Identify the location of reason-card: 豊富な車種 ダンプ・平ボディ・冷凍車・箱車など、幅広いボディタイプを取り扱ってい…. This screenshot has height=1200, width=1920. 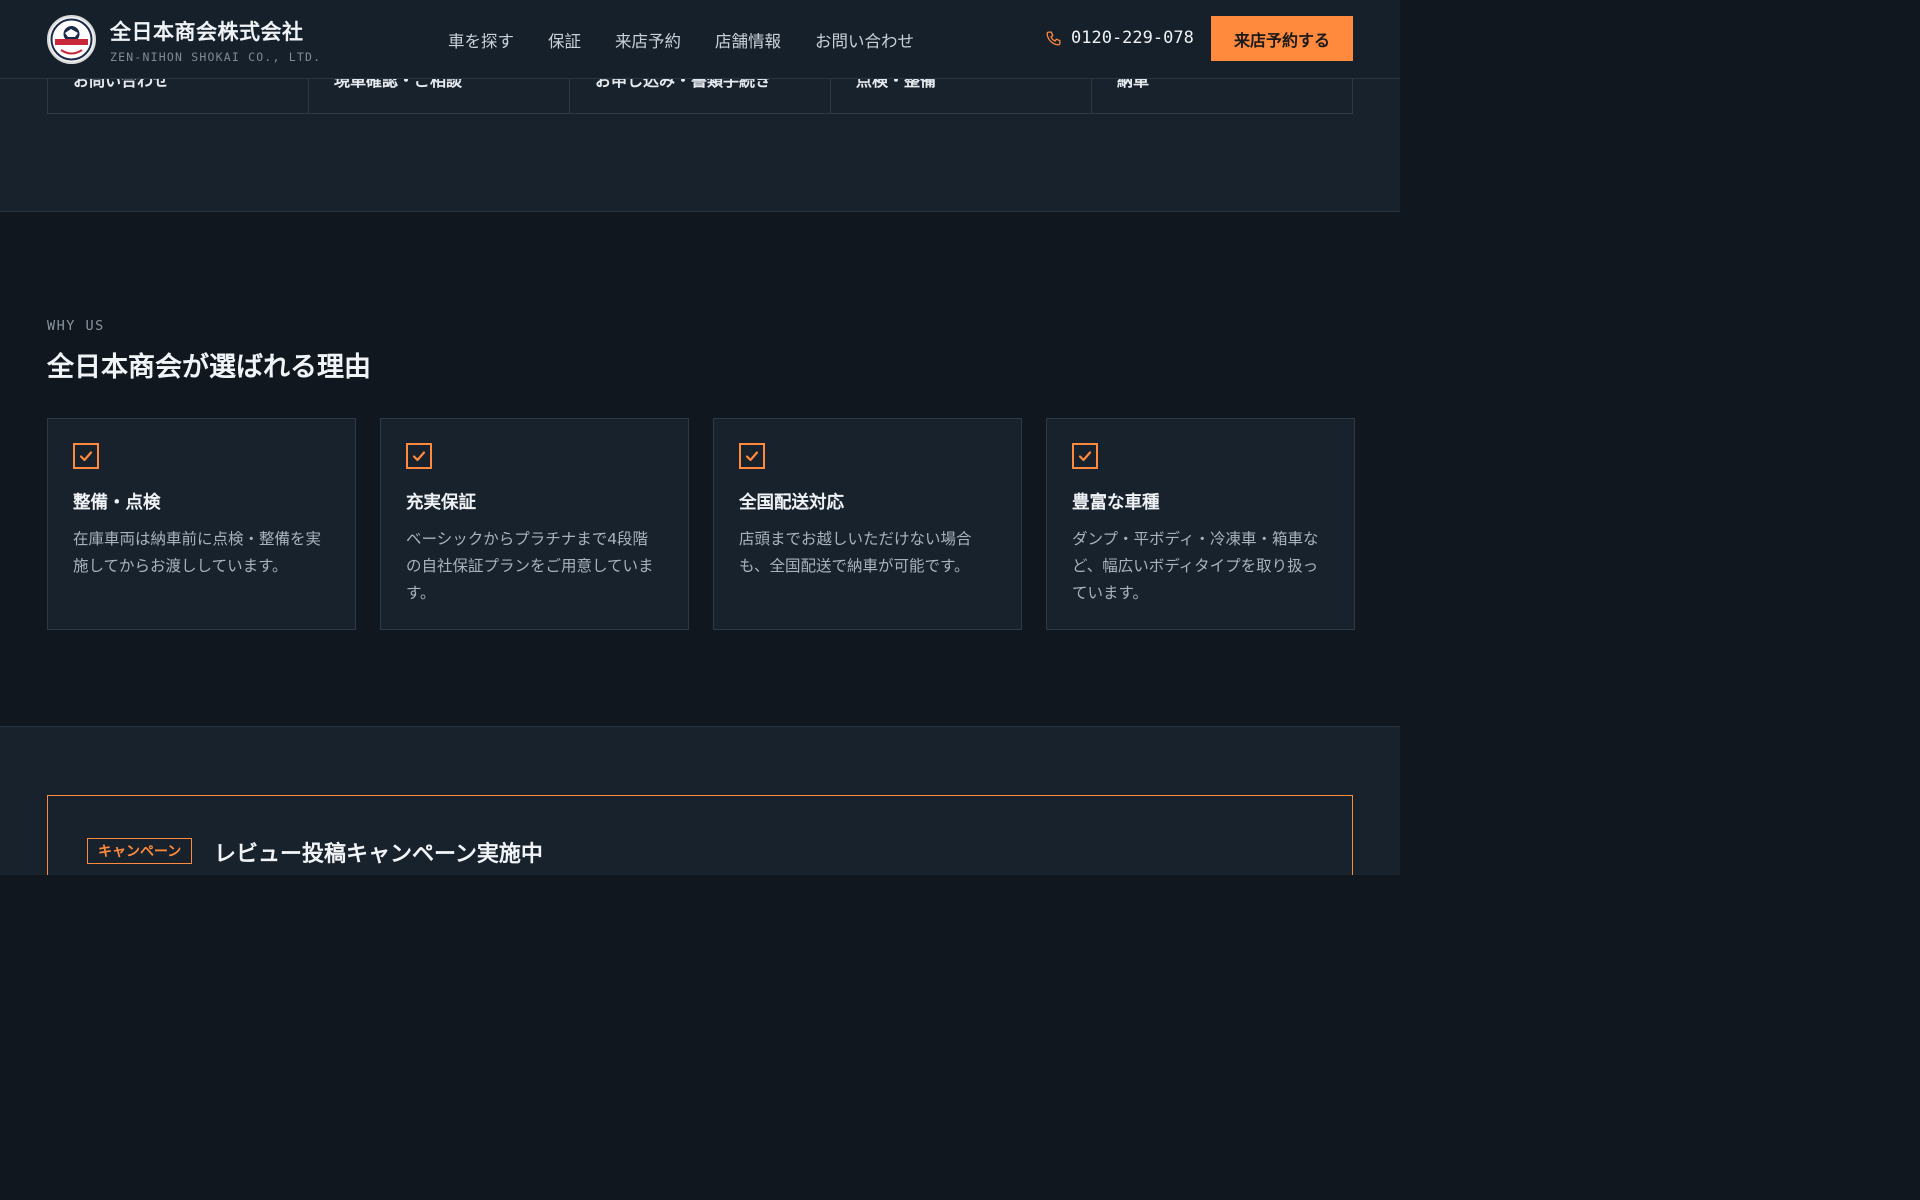
(1200, 524).